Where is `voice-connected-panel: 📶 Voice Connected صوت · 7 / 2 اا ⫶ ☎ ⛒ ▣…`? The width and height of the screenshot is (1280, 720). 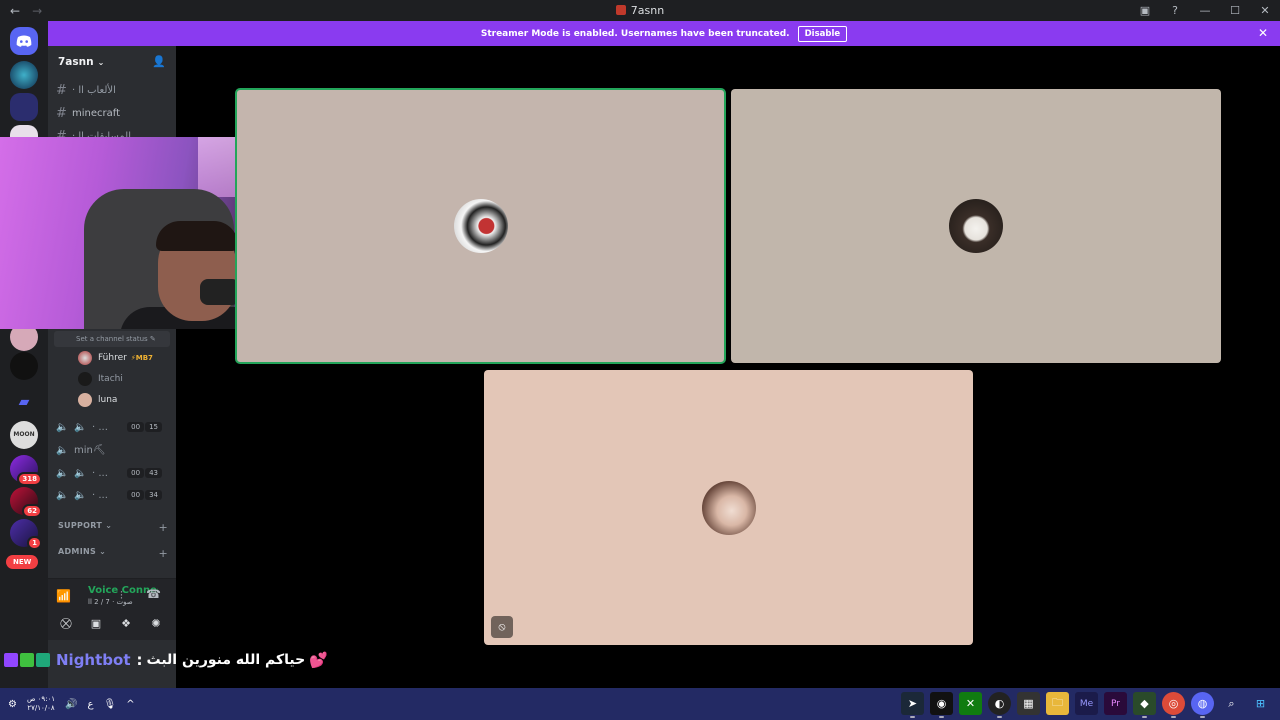 voice-connected-panel: 📶 Voice Connected صوت · 7 / 2 اا ⫶ ☎ ⛒ ▣… is located at coordinates (112, 609).